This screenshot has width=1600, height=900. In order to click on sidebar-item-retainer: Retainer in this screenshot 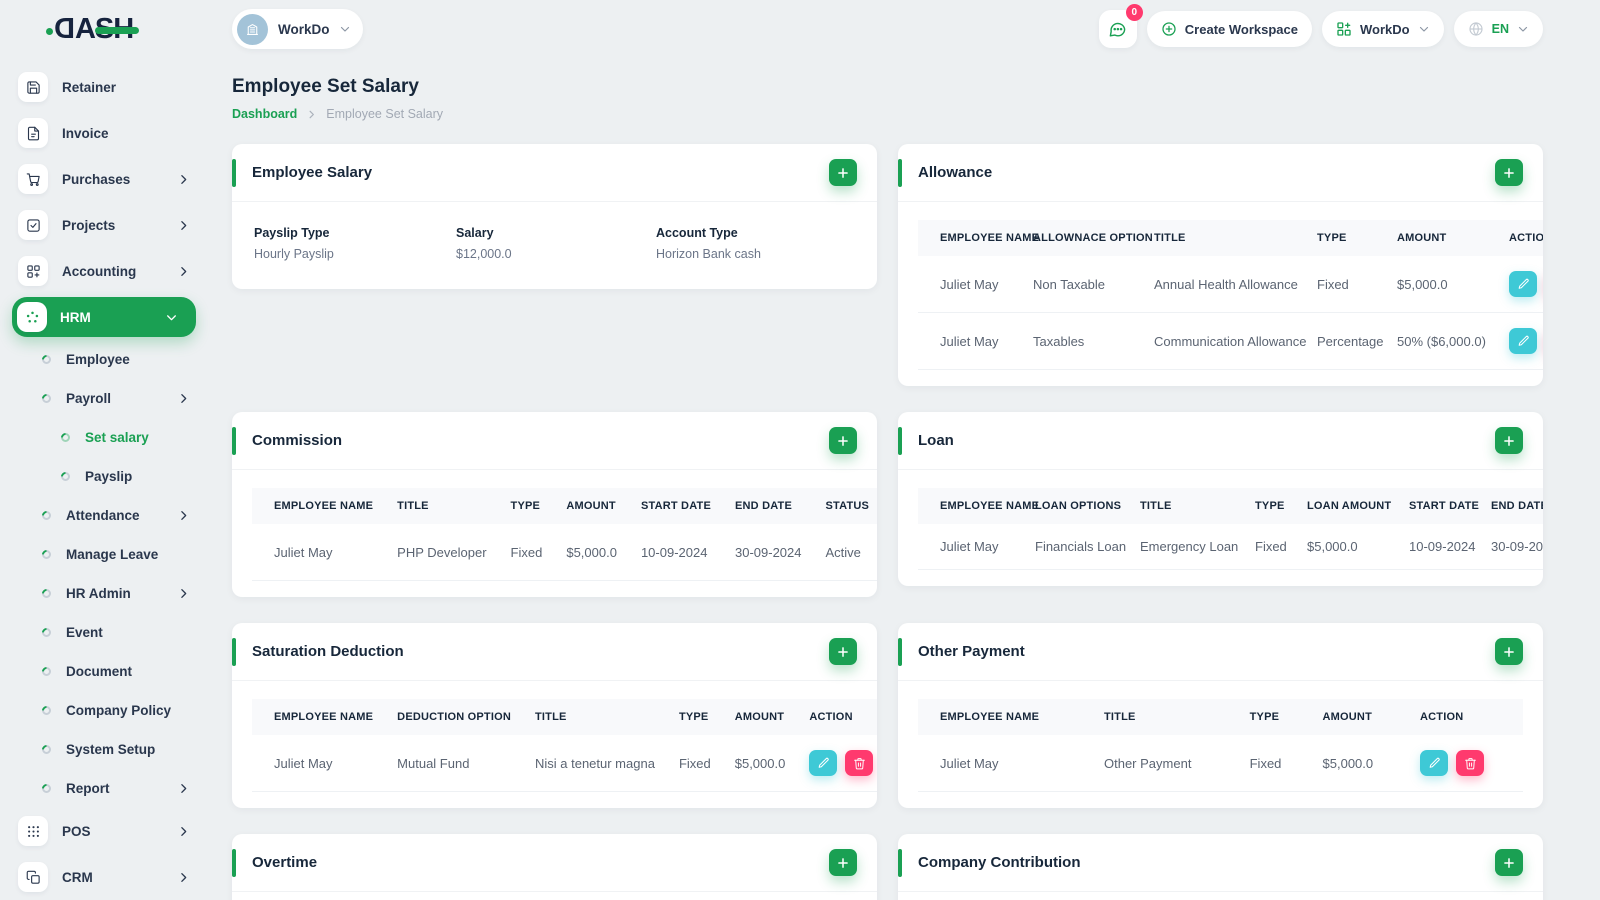, I will do `click(104, 87)`.